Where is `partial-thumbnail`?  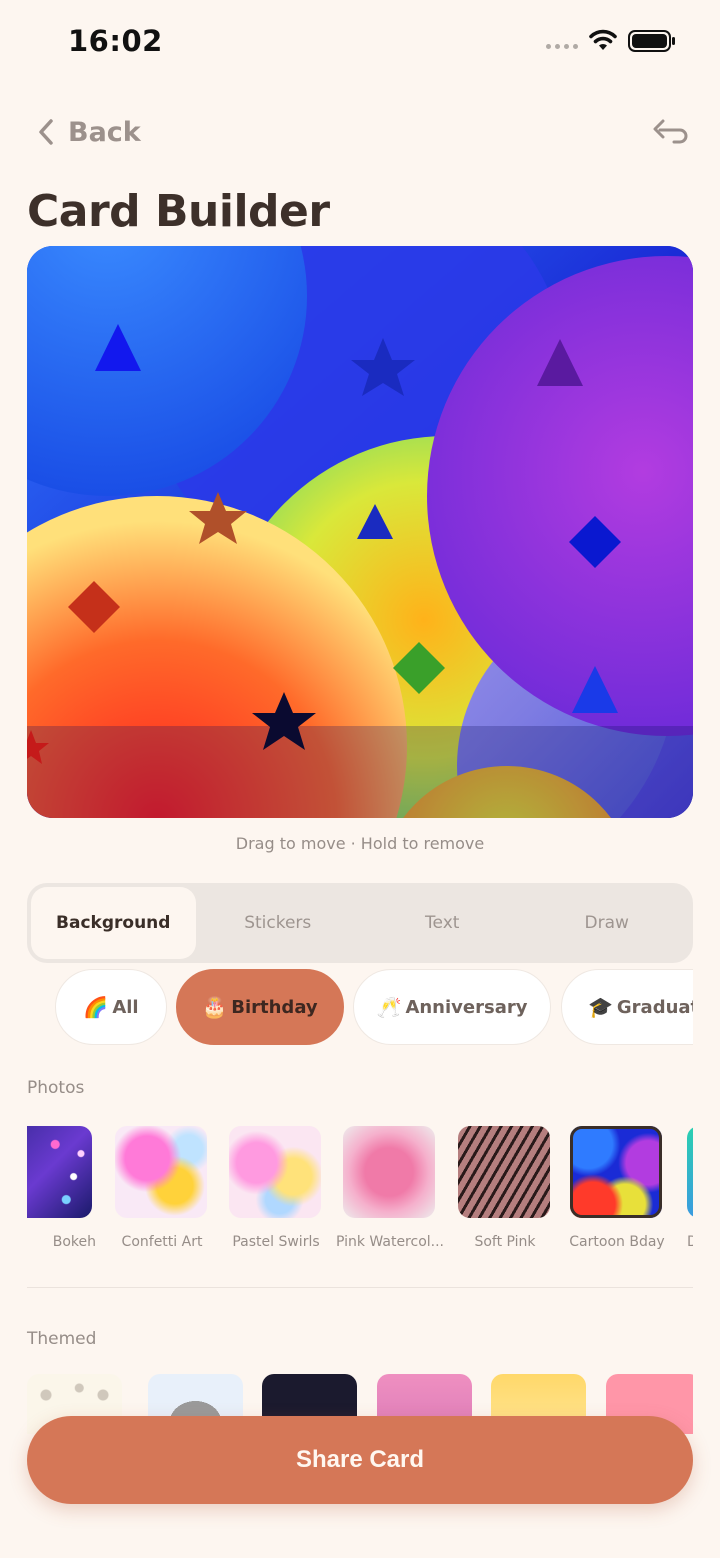
partial-thumbnail is located at coordinates (690, 1172).